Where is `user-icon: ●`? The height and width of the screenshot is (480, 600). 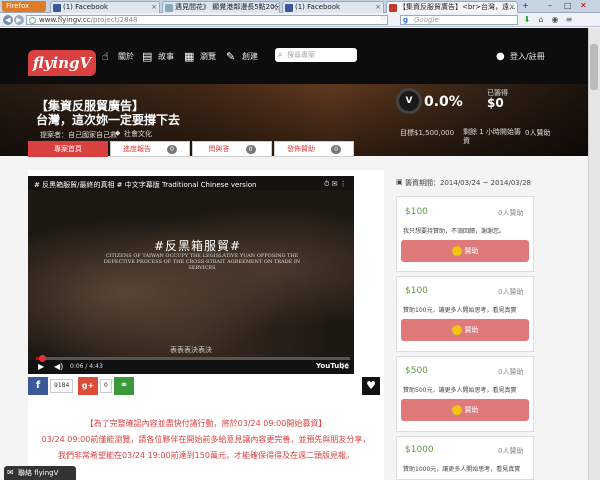 user-icon: ● is located at coordinates (500, 56).